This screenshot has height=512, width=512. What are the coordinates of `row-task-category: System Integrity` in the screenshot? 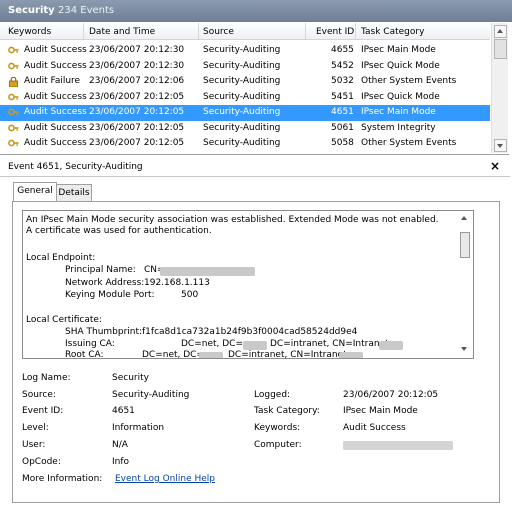 It's located at (398, 127).